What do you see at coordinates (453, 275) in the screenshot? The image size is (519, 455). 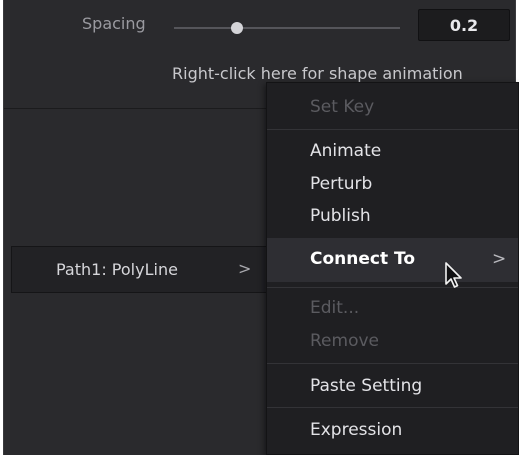 I see `arrow-pointer-icon` at bounding box center [453, 275].